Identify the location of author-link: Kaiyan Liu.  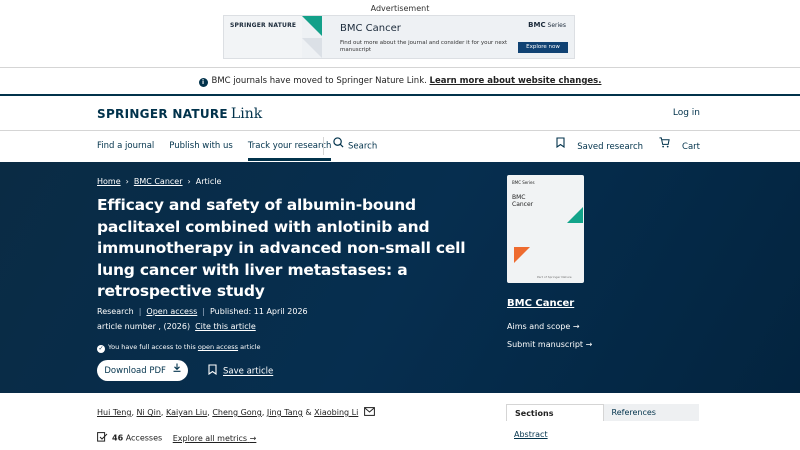
(186, 412).